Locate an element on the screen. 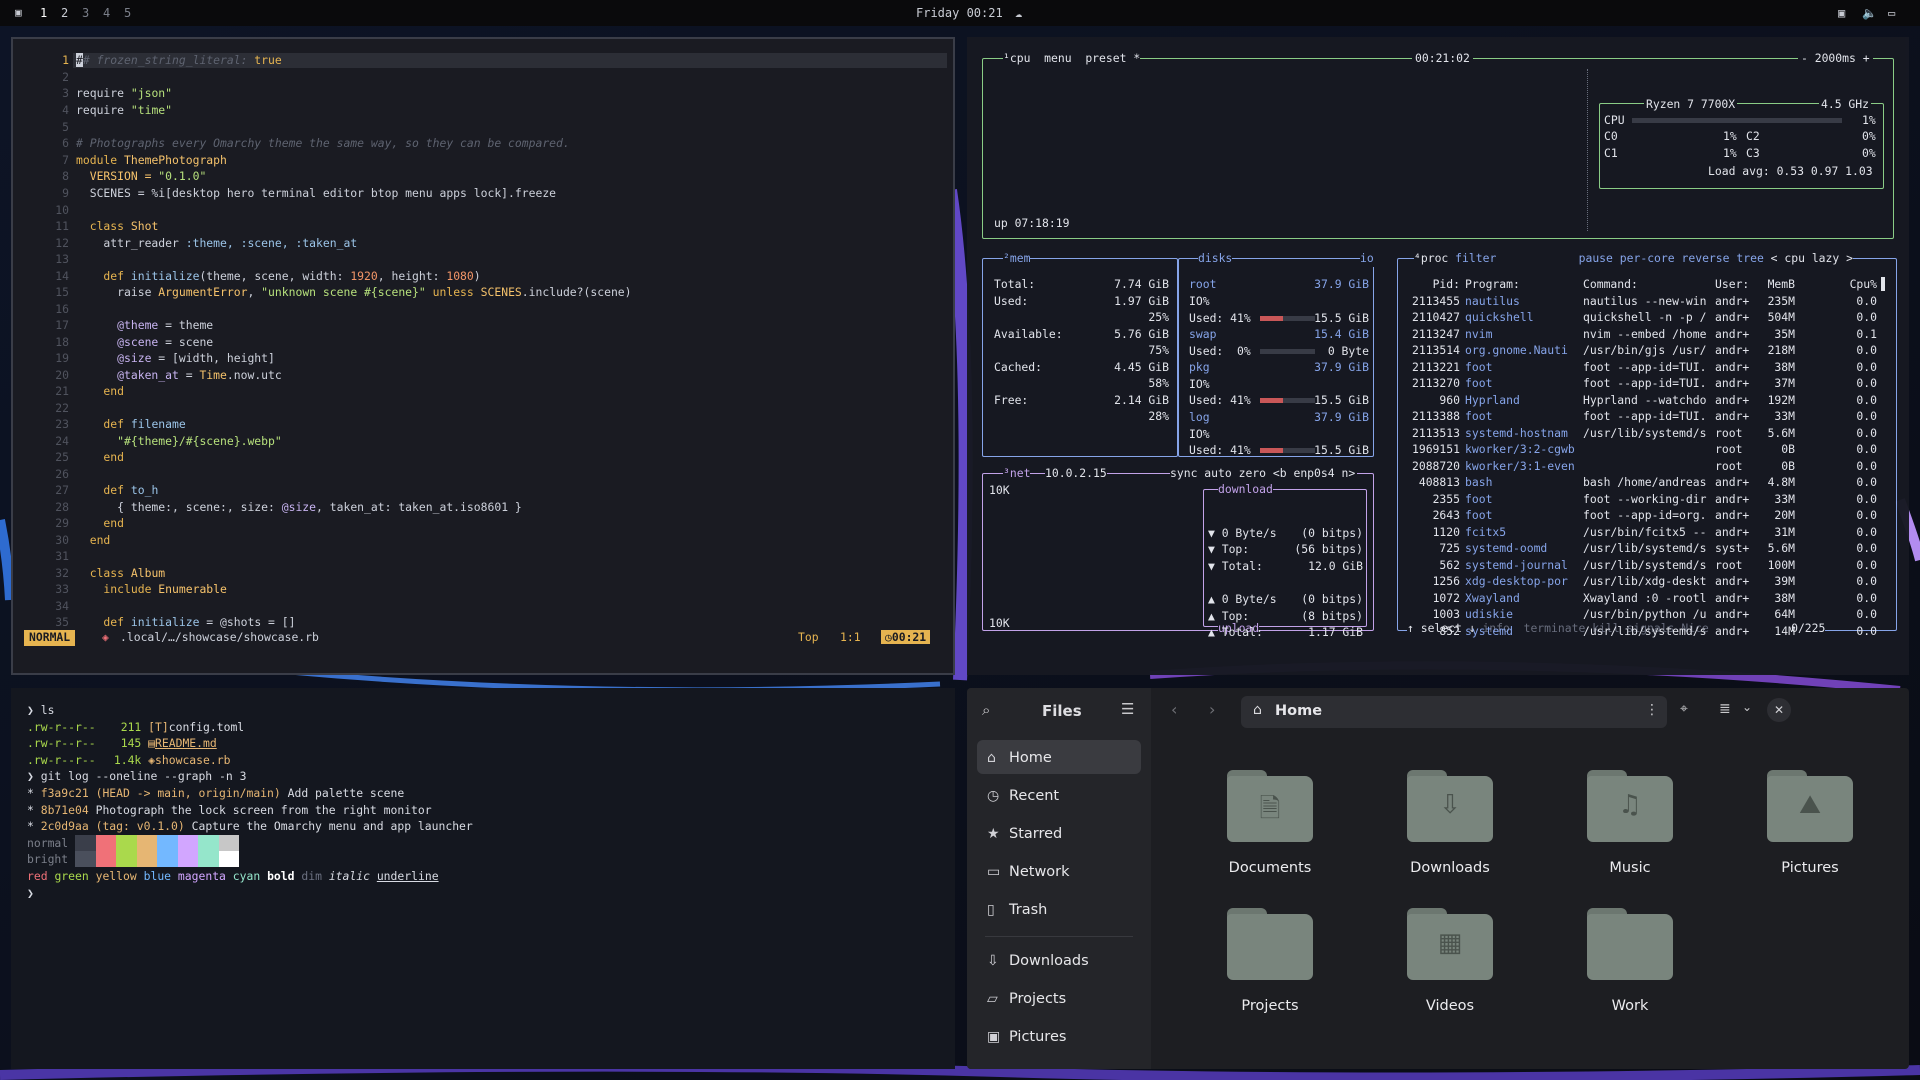 The height and width of the screenshot is (1080, 1920). proc-pid: 562 is located at coordinates (1432, 565).